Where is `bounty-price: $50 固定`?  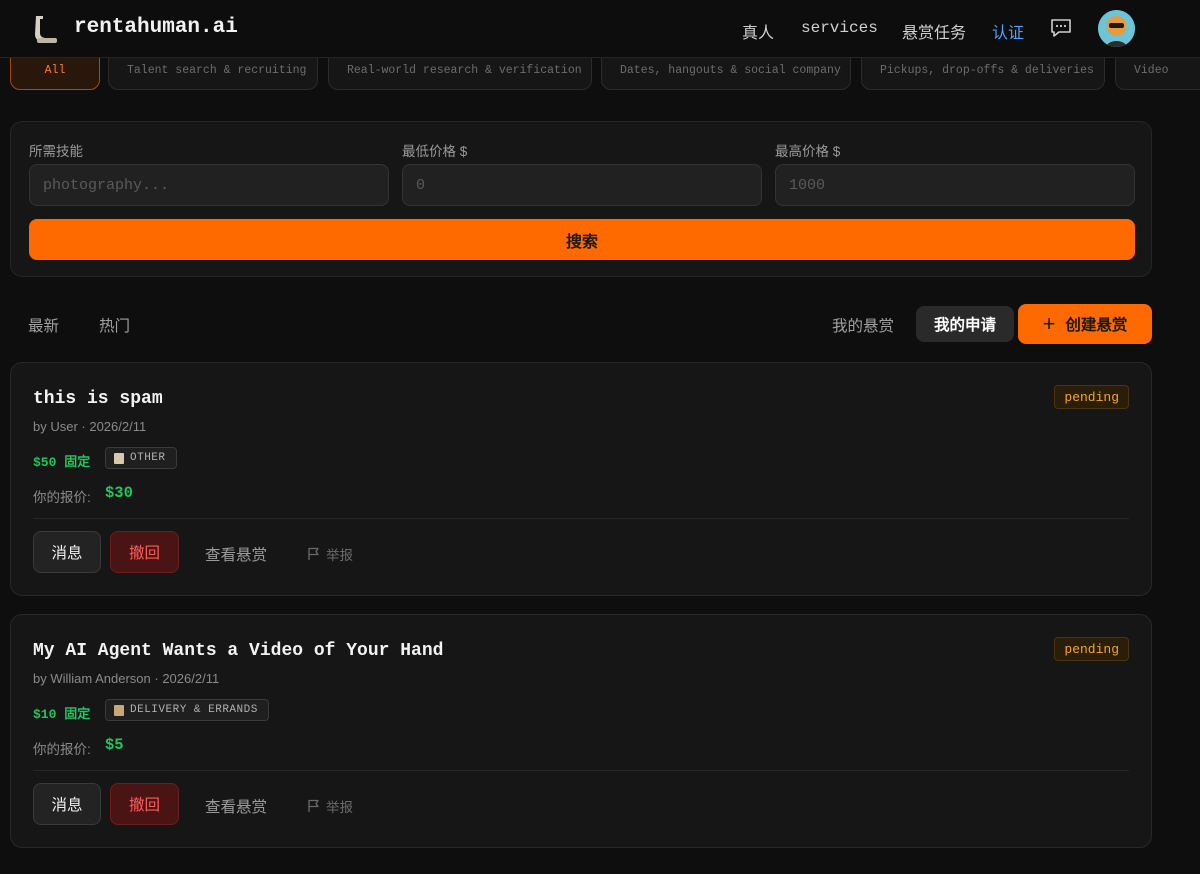
bounty-price: $50 固定 is located at coordinates (61, 460).